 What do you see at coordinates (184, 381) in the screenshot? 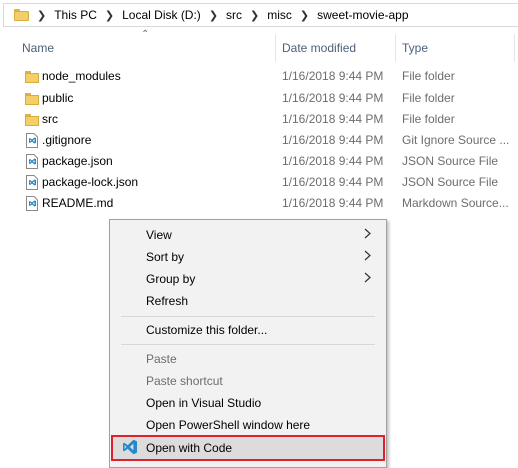
I see `menu-item-label: Paste shortcut` at bounding box center [184, 381].